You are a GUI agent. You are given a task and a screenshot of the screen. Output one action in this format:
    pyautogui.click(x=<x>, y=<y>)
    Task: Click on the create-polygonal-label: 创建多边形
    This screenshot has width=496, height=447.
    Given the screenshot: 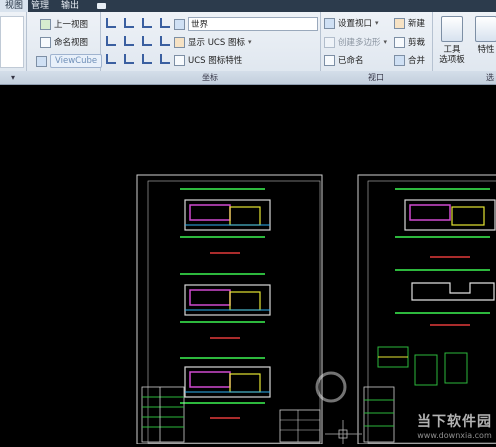 What is the action you would take?
    pyautogui.click(x=359, y=43)
    